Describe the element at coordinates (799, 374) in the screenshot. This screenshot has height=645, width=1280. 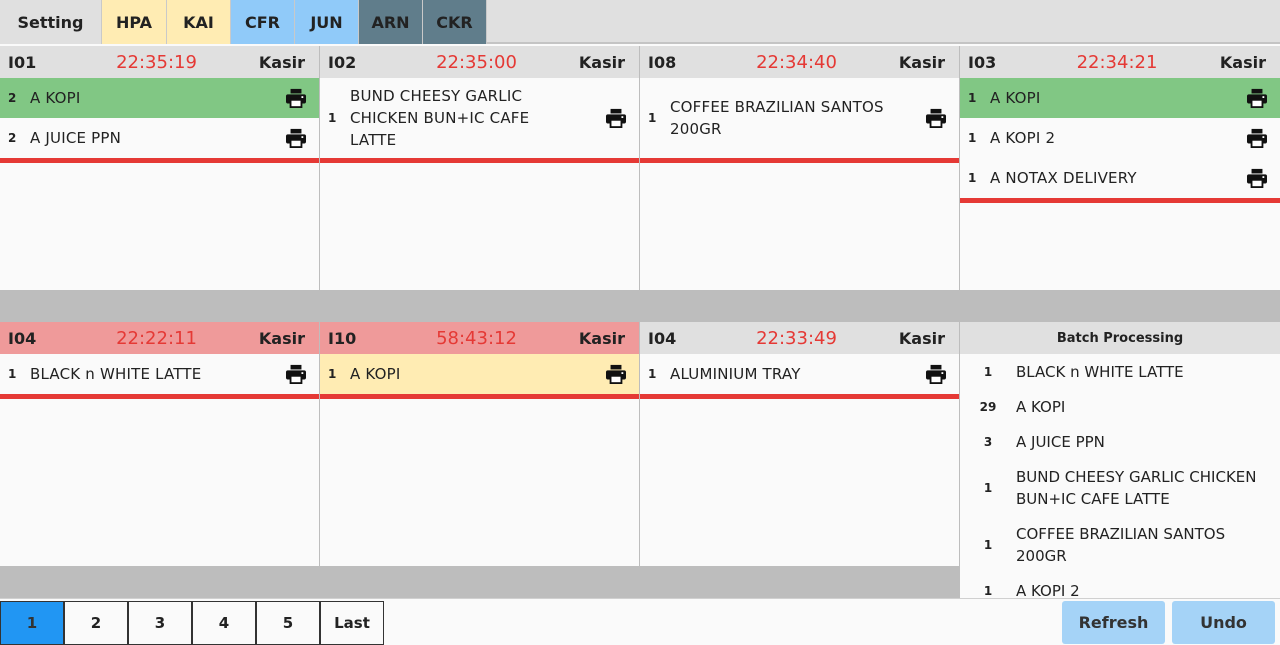
I see `ticket-item: 1 ALUMINIUM TRAY` at that location.